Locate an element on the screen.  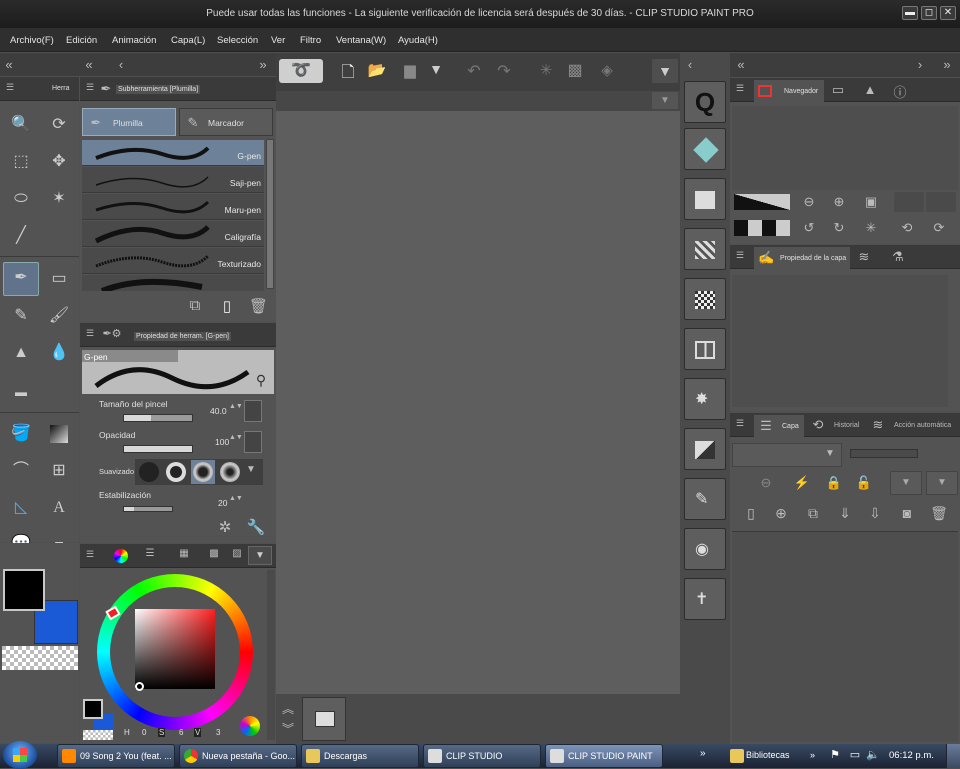
chevron-down-icon: ▼ is located at coordinates (251, 469).